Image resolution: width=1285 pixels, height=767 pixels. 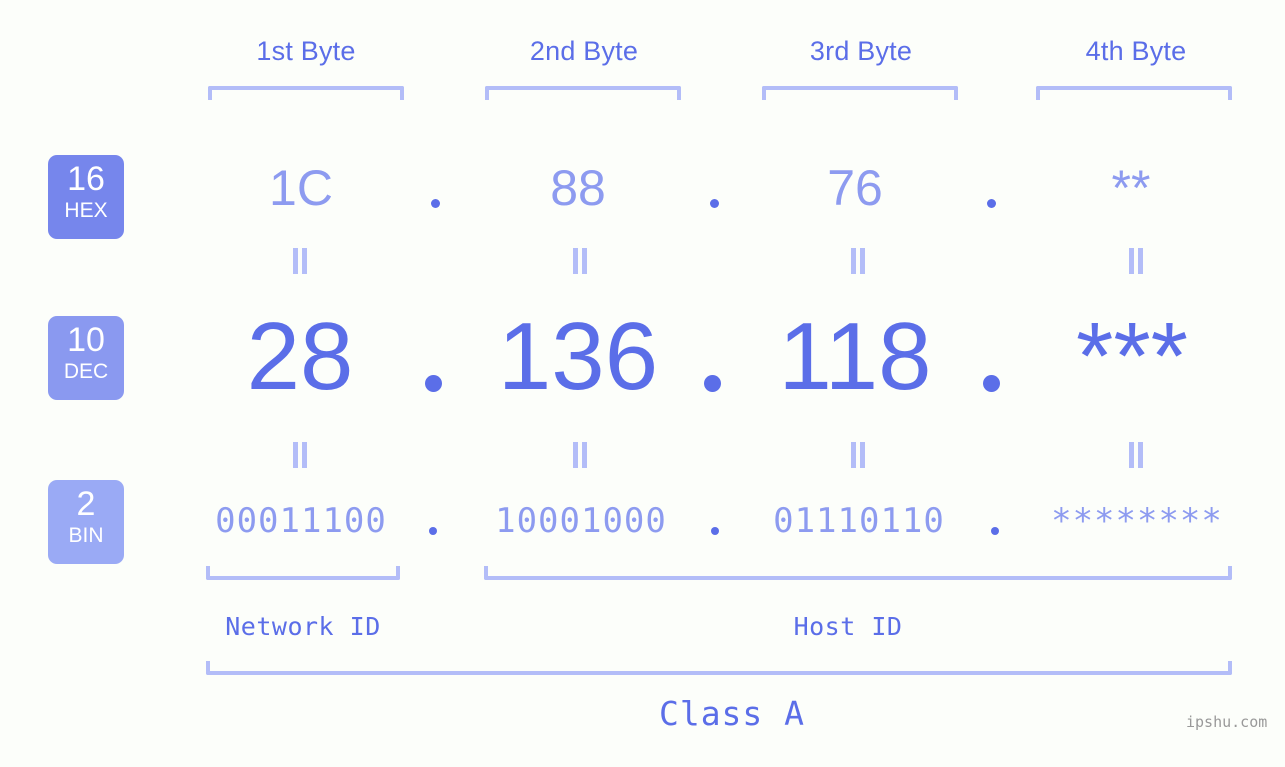 What do you see at coordinates (86, 340) in the screenshot?
I see `base-badge-dec-number: 10` at bounding box center [86, 340].